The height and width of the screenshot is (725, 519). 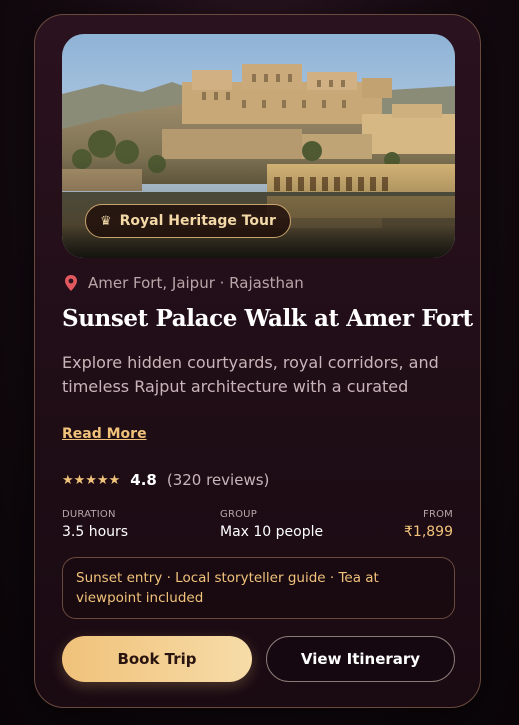 What do you see at coordinates (360, 659) in the screenshot?
I see `view-itinerary-button: View Itinerary` at bounding box center [360, 659].